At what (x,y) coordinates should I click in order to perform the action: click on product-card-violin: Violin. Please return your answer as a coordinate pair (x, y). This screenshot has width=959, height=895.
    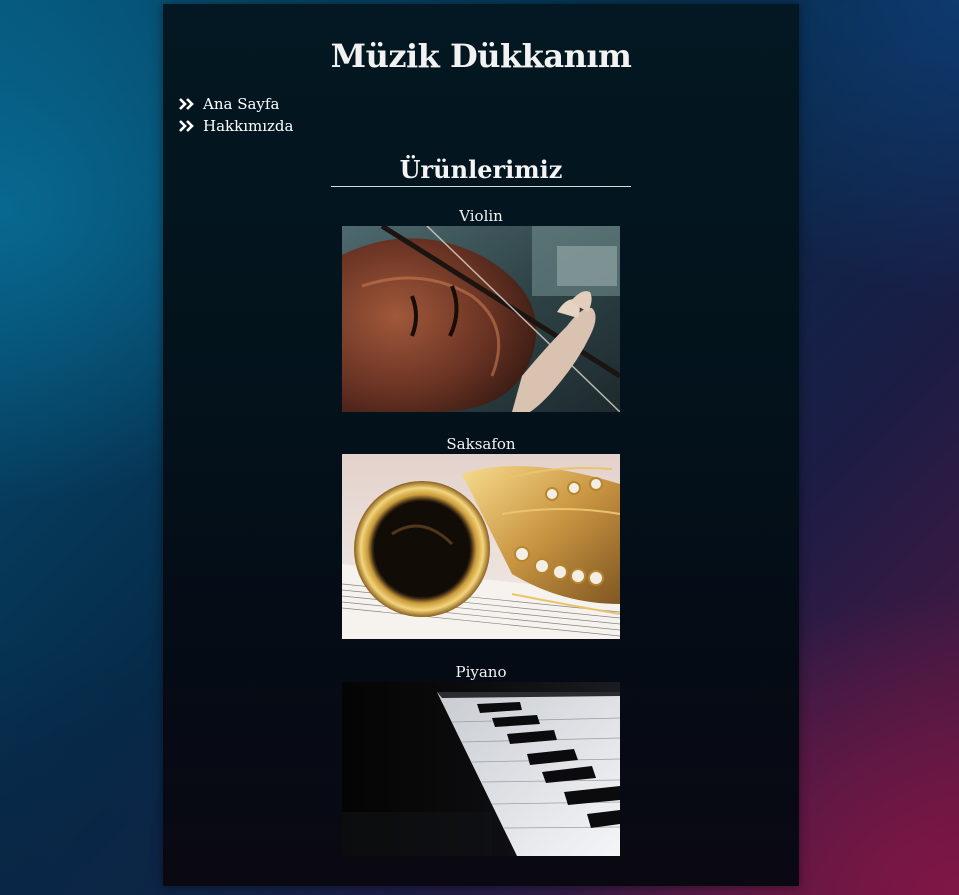
    Looking at the image, I should click on (481, 309).